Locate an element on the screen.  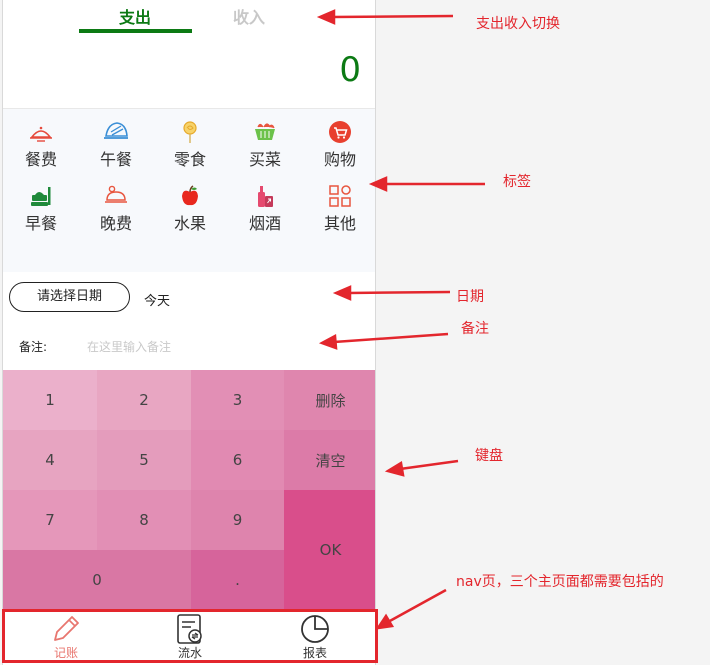
annotation-tags: 标签 is located at coordinates (517, 182).